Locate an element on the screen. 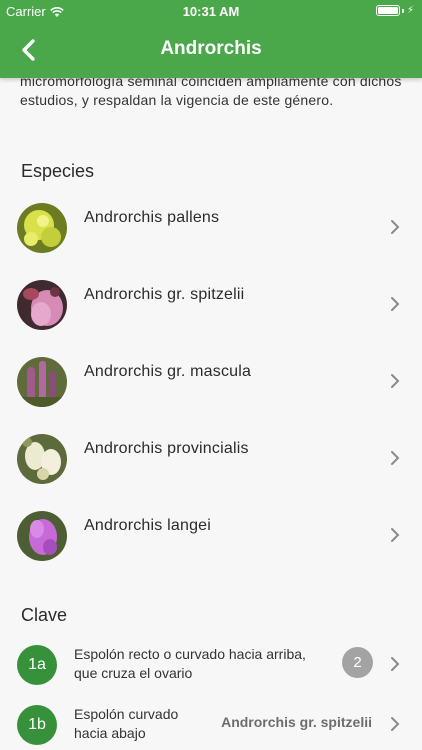  species-name: Androrchis gr. spitzelii is located at coordinates (164, 294).